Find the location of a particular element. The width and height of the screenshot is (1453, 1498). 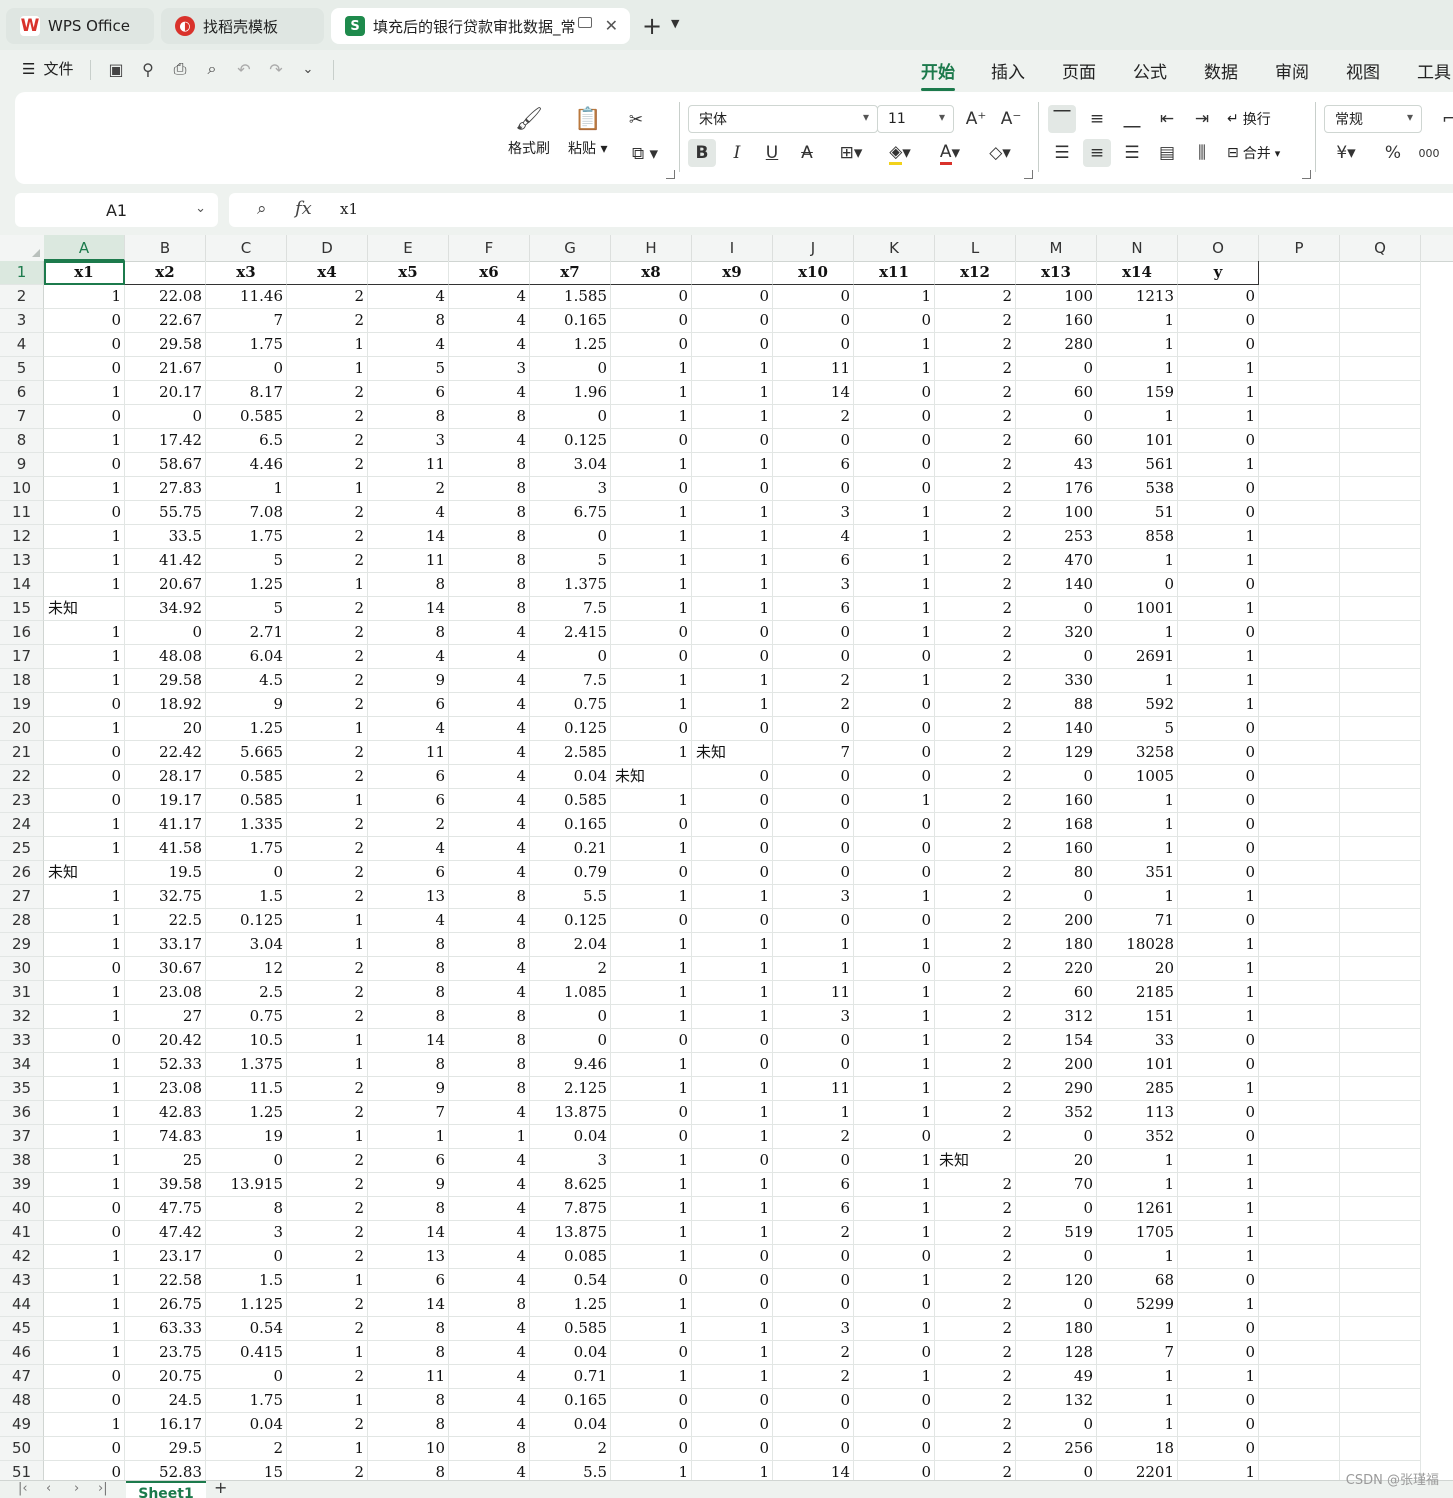

cell: 0.04 is located at coordinates (570, 1425).